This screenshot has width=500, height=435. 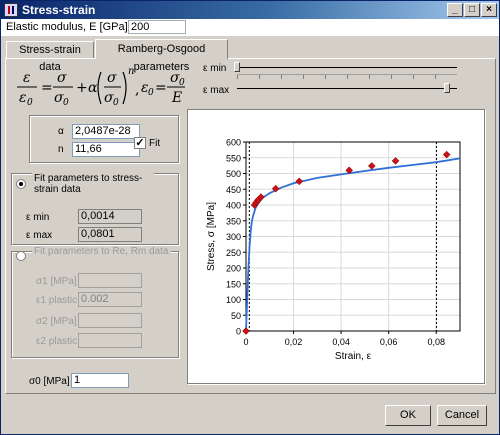 What do you see at coordinates (100, 380) in the screenshot?
I see `sigma0-input: 1` at bounding box center [100, 380].